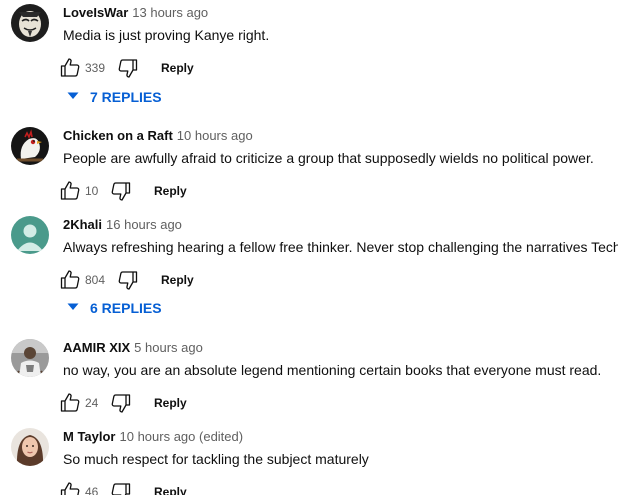 The height and width of the screenshot is (495, 618). Describe the element at coordinates (126, 308) in the screenshot. I see `replies-count-label: 6 REPLIES` at that location.